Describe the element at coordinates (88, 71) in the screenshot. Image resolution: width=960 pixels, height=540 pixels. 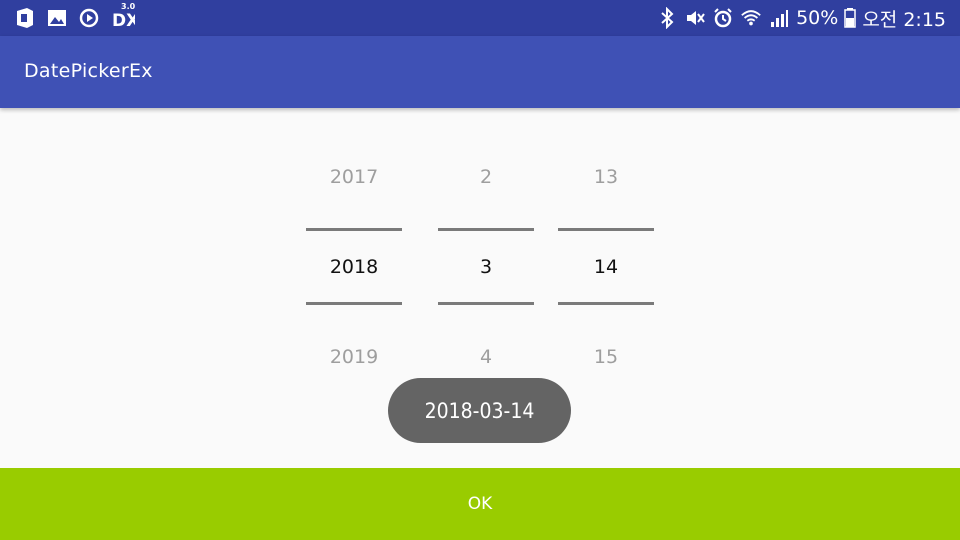
I see `app-title: DatePickerEx` at that location.